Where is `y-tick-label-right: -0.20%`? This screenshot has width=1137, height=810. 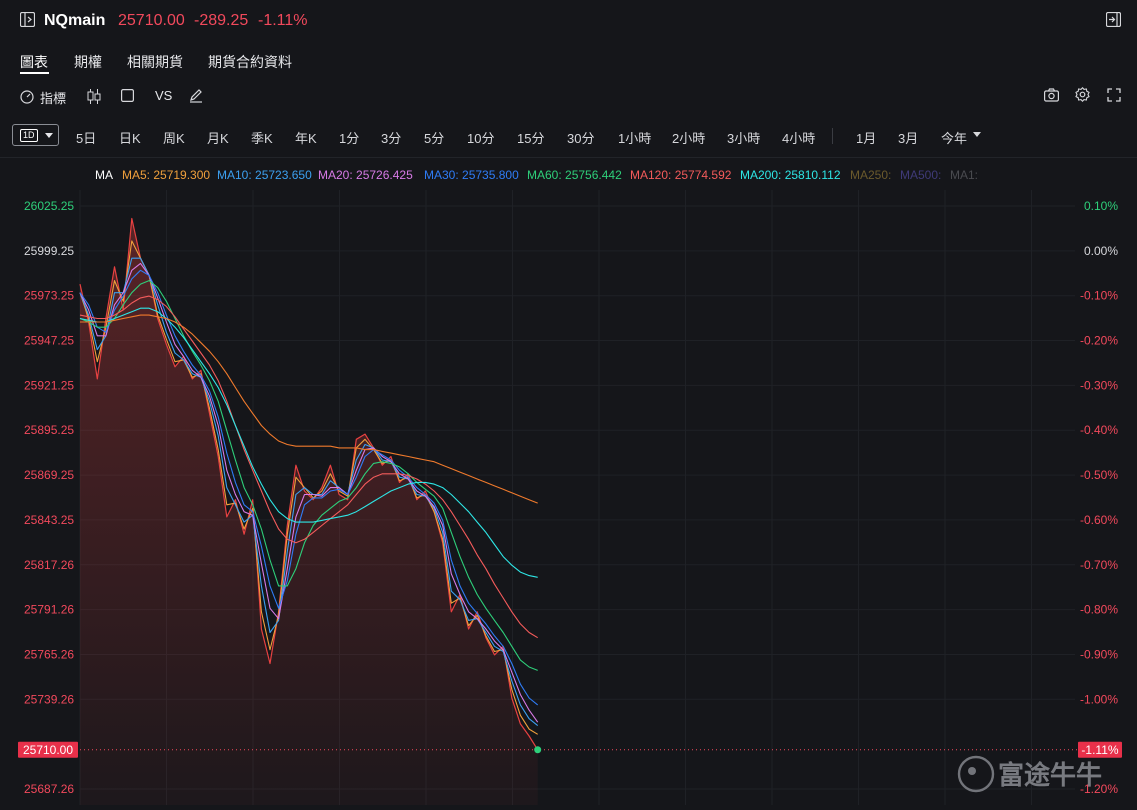 y-tick-label-right: -0.20% is located at coordinates (1099, 341).